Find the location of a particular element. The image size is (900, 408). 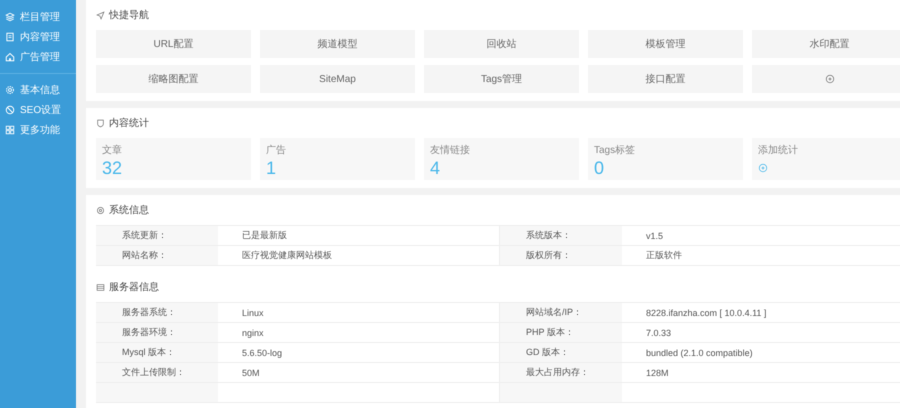

settings-icon is located at coordinates (10, 90).